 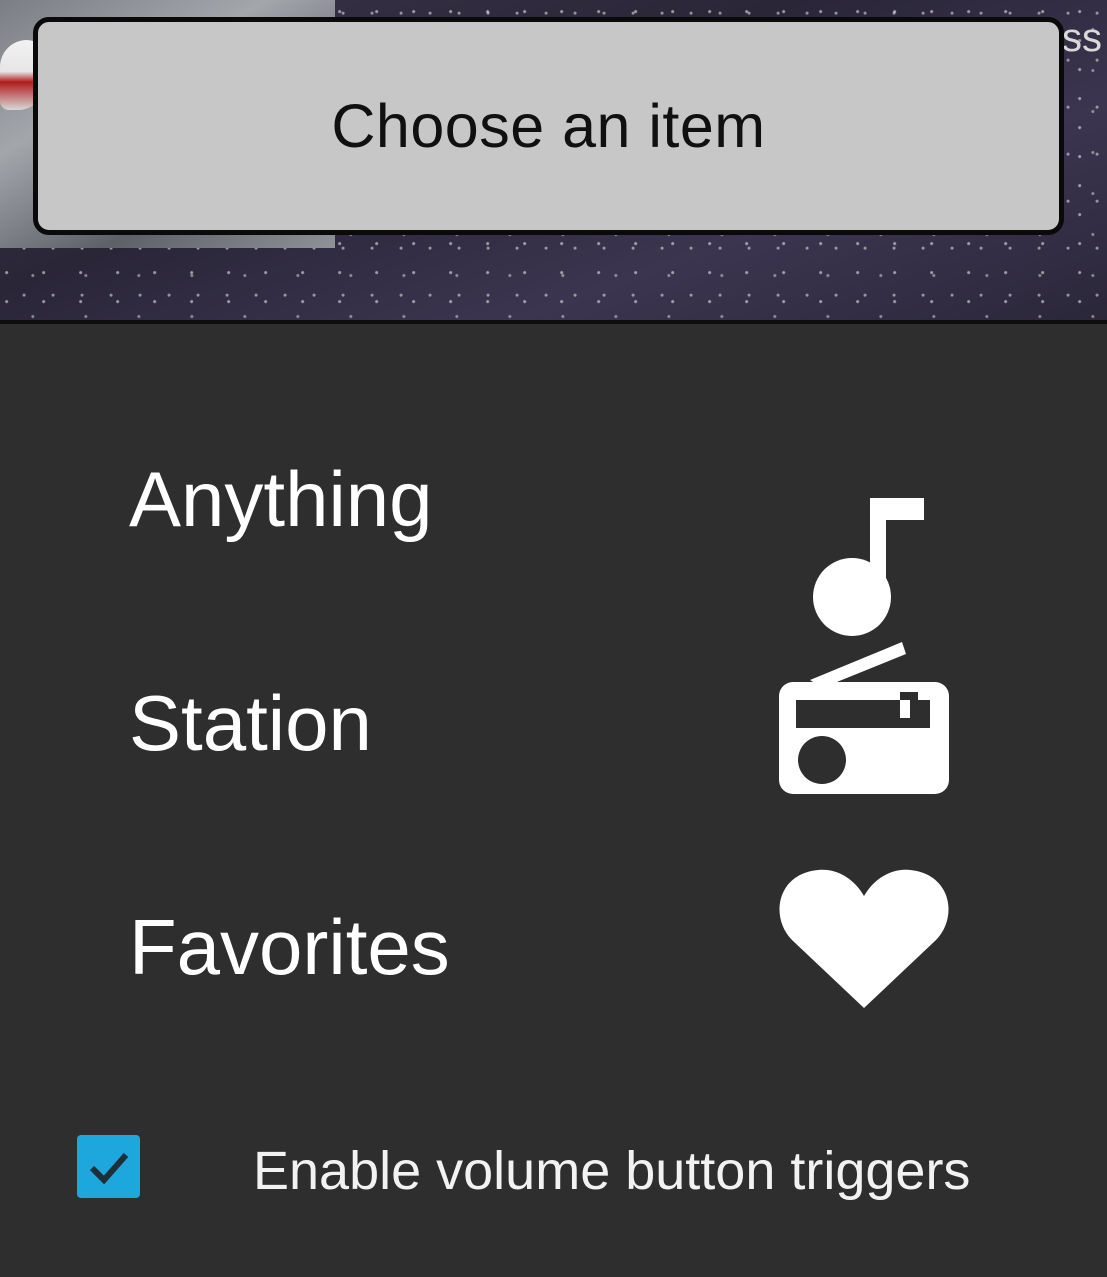 What do you see at coordinates (281, 499) in the screenshot?
I see `option-anything-label: Anything` at bounding box center [281, 499].